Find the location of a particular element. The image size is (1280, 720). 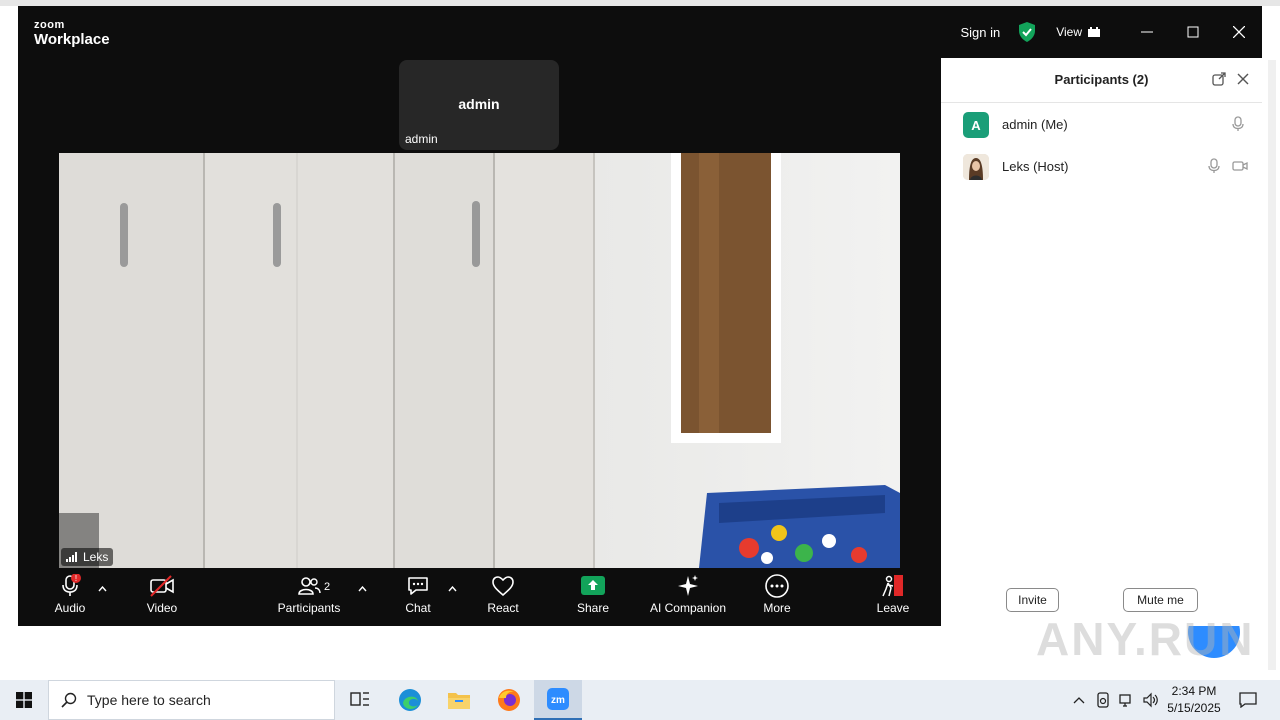

more-button: More is located at coordinates (777, 594).